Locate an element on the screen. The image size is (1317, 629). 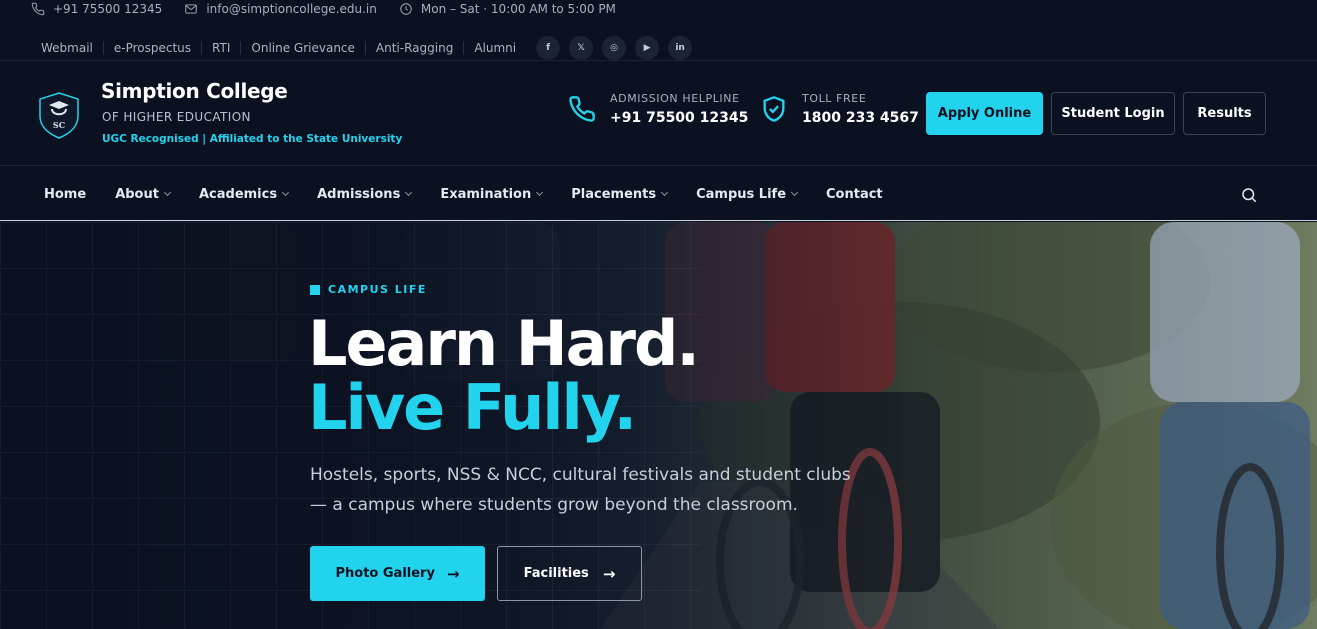
social-links: f 𝕏 ◎ ▶ in is located at coordinates (614, 48).